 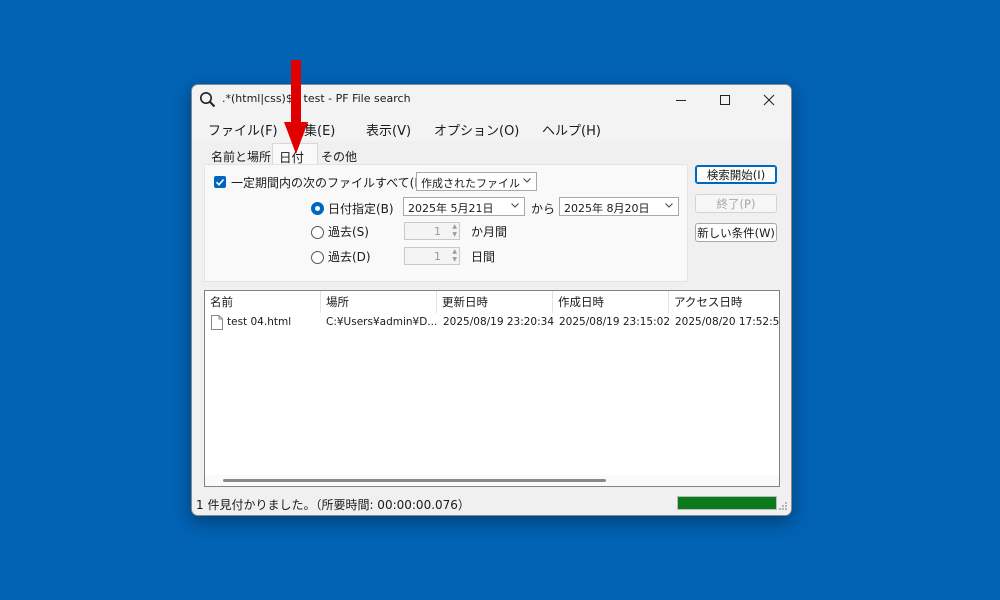 What do you see at coordinates (361, 209) in the screenshot?
I see `radio-specify-date-label: 日付指定(B)` at bounding box center [361, 209].